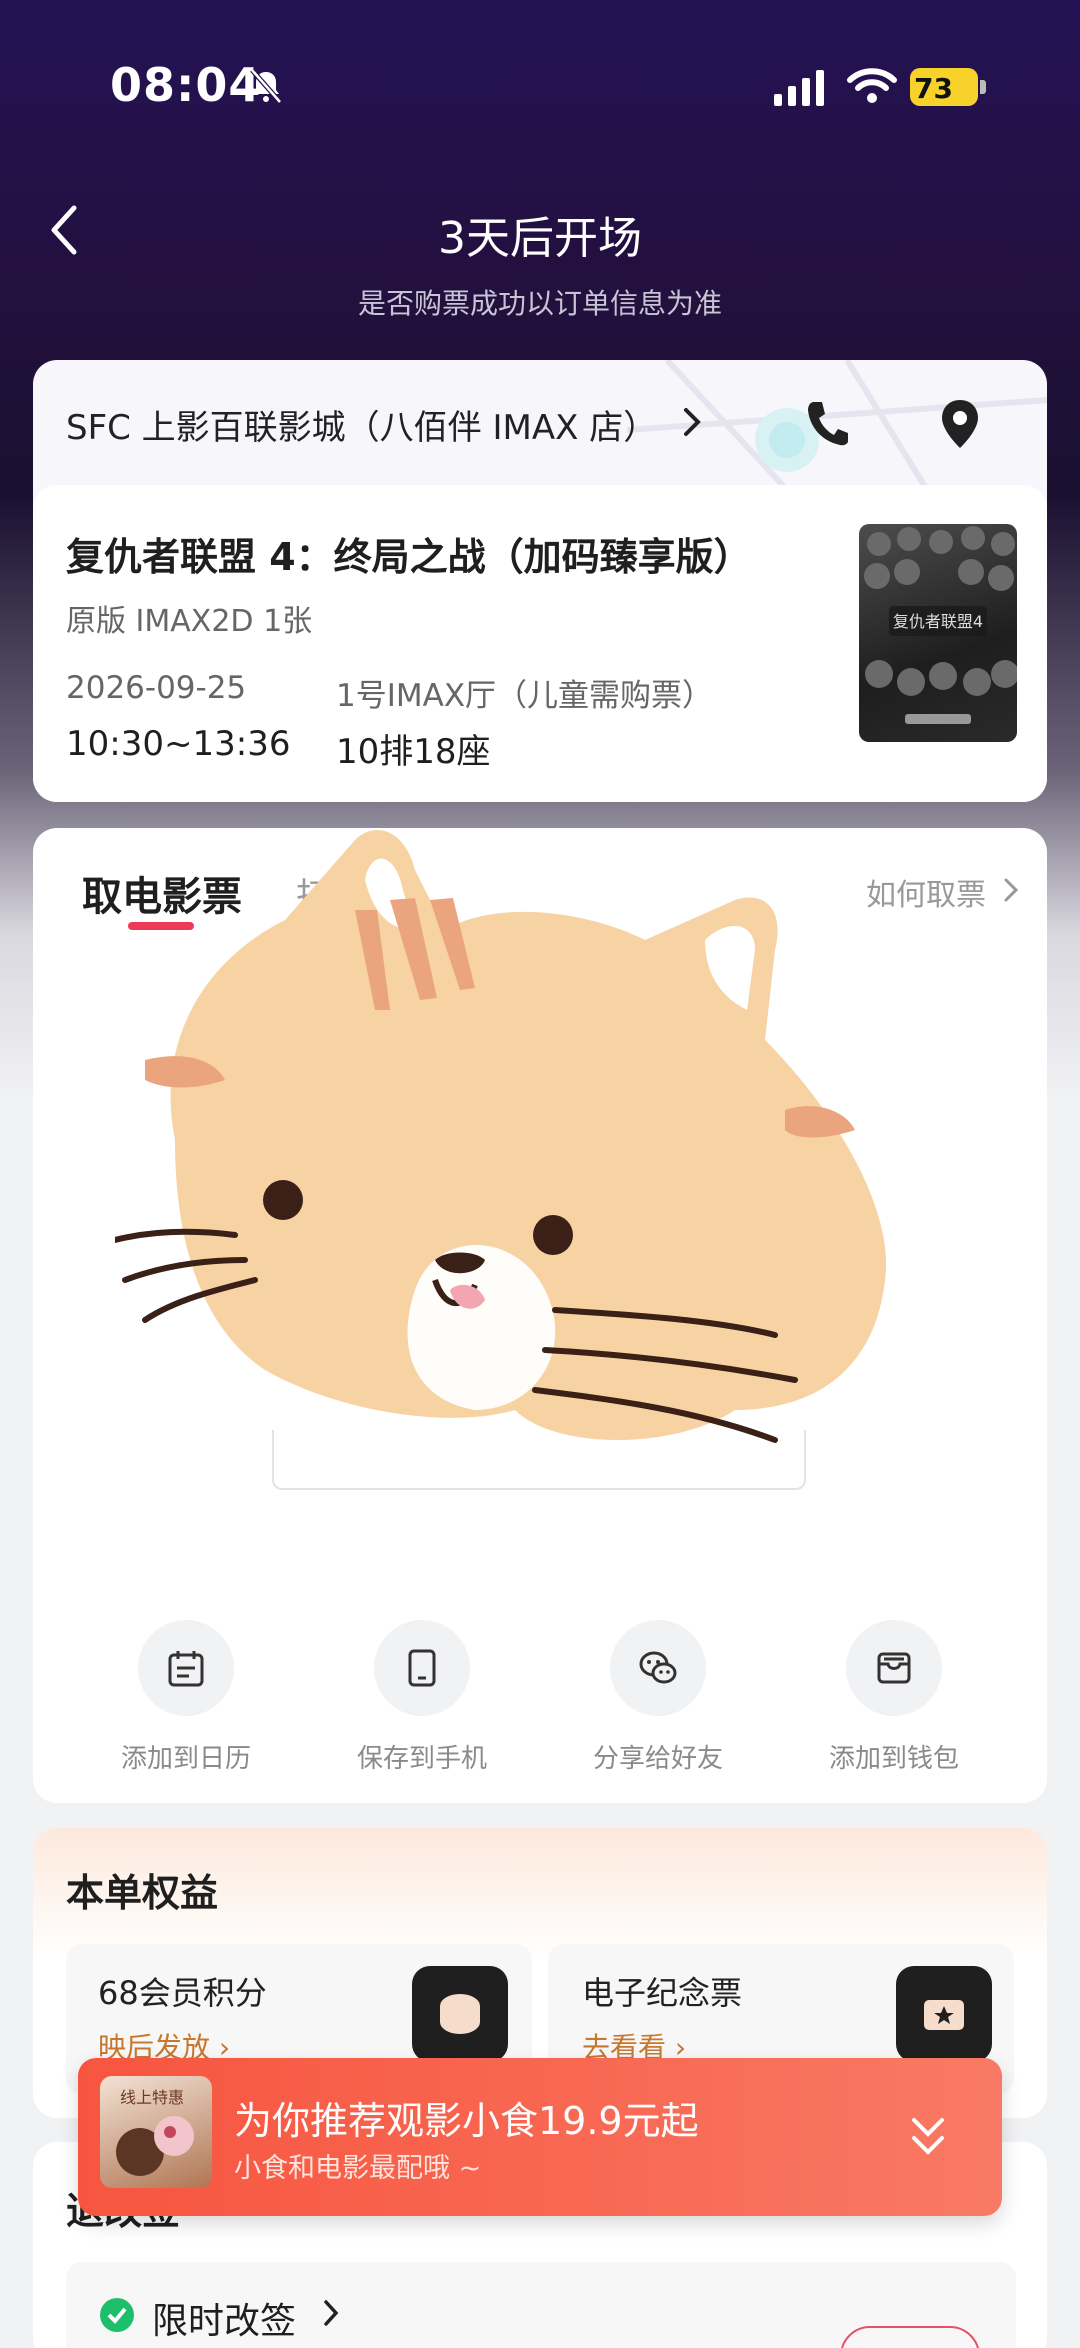  I want to click on ticket-star-icon, so click(944, 2014).